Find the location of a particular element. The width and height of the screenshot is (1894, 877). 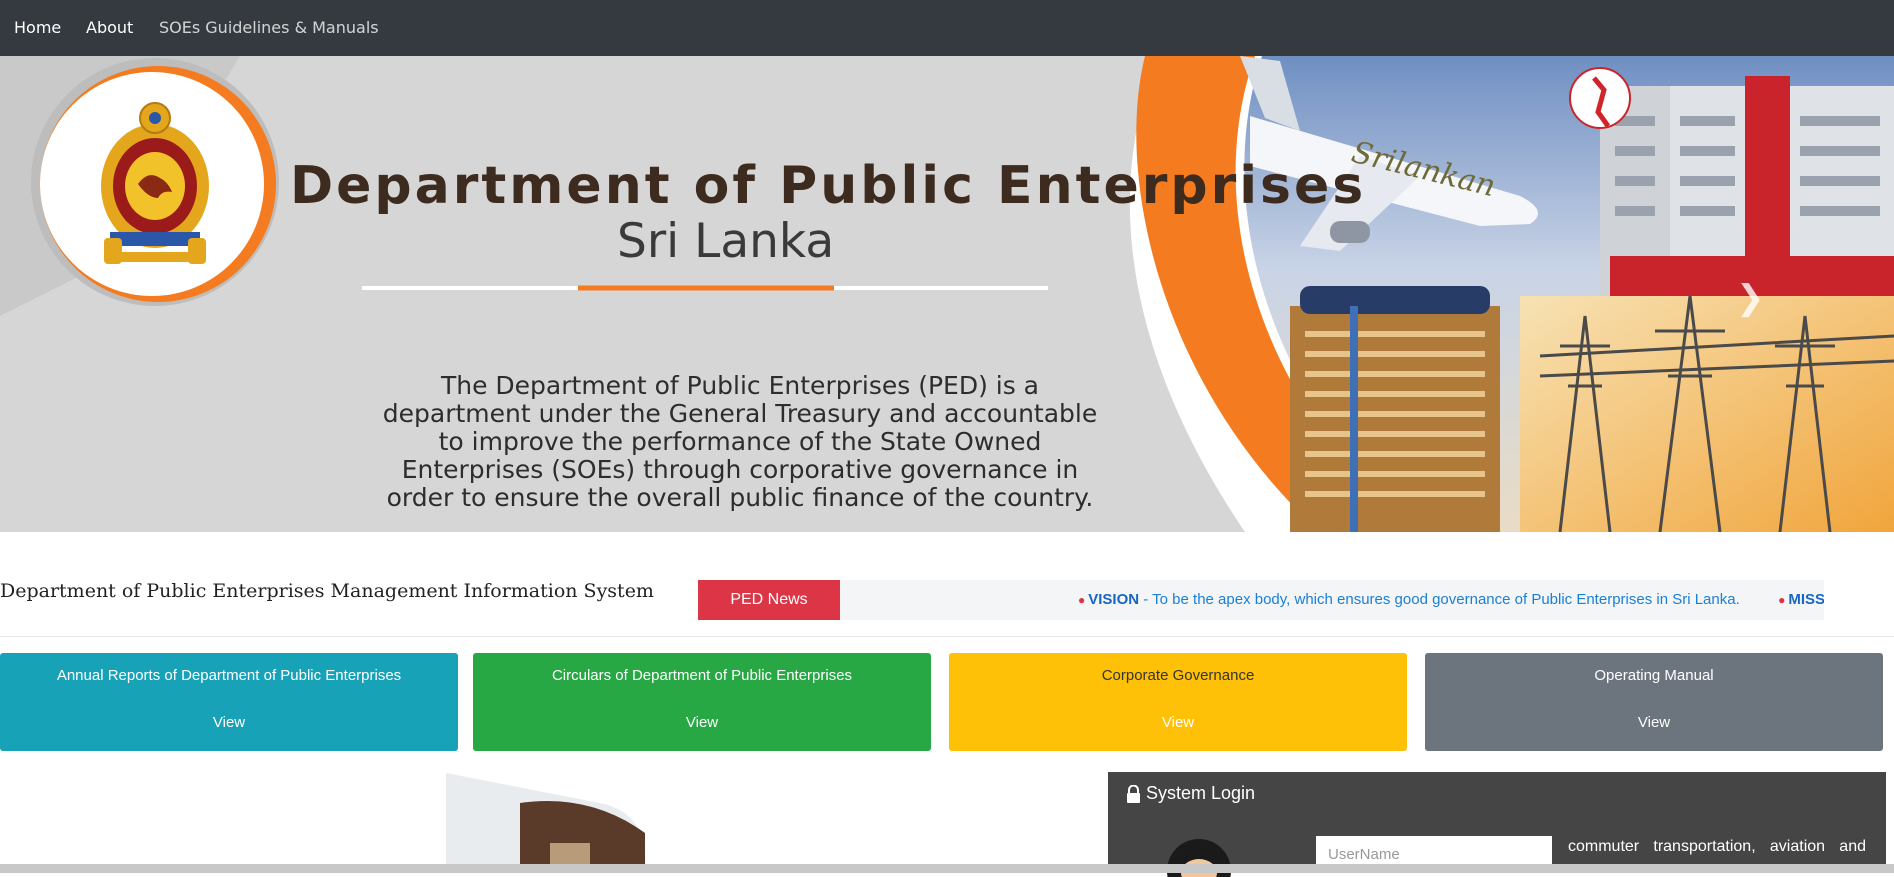

operating-manual-title: Operating Manual is located at coordinates (1654, 675).